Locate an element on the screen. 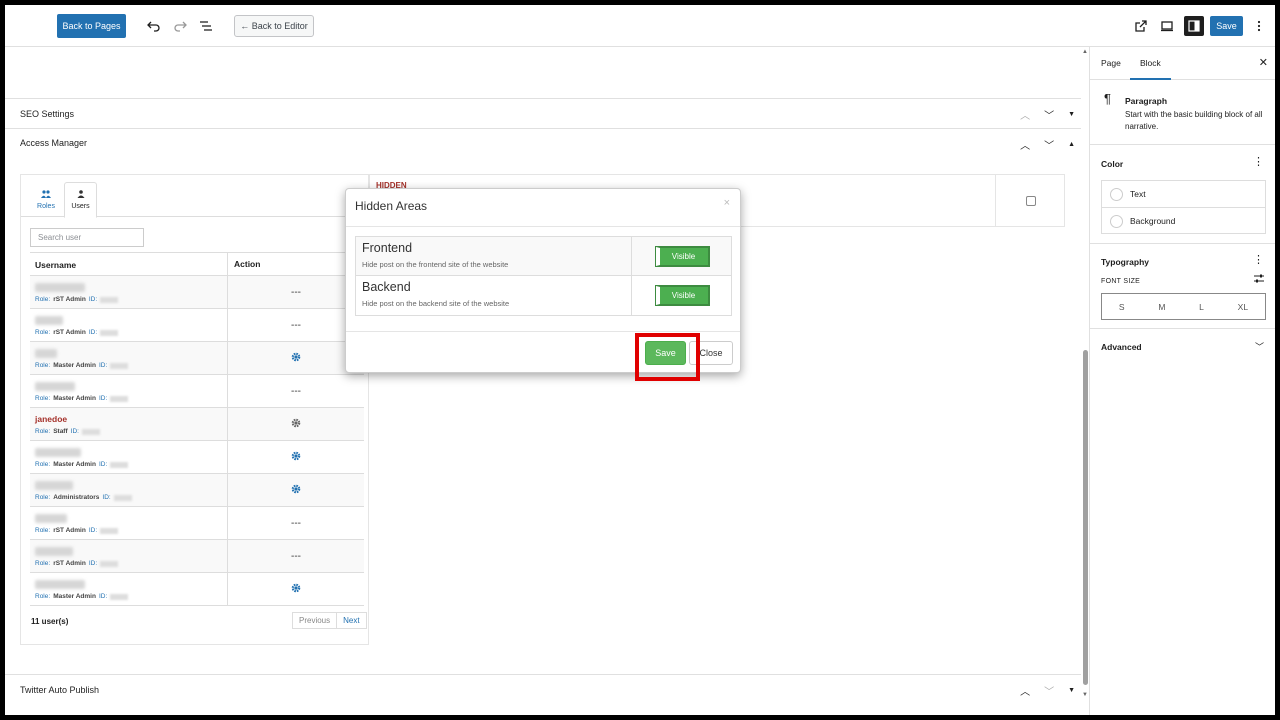  table-row: Role: Master Admin ID: --- is located at coordinates (197, 391).